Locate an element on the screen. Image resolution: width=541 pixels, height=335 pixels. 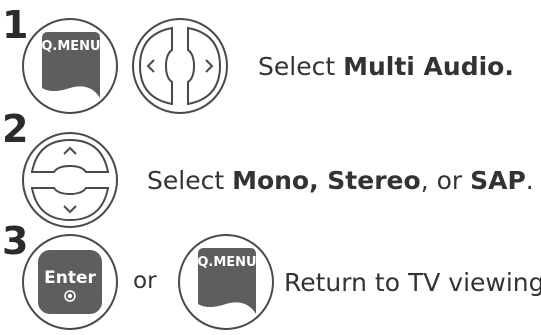
enter-button: Enter is located at coordinates (70, 282).